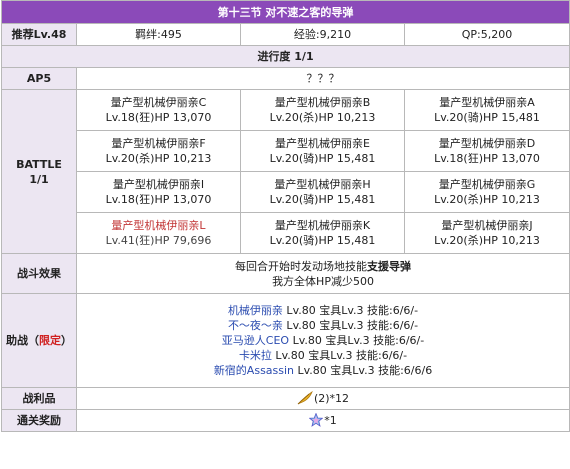 This screenshot has width=570, height=469. What do you see at coordinates (158, 143) in the screenshot?
I see `enemy-name: 量产型机械伊丽亲F` at bounding box center [158, 143].